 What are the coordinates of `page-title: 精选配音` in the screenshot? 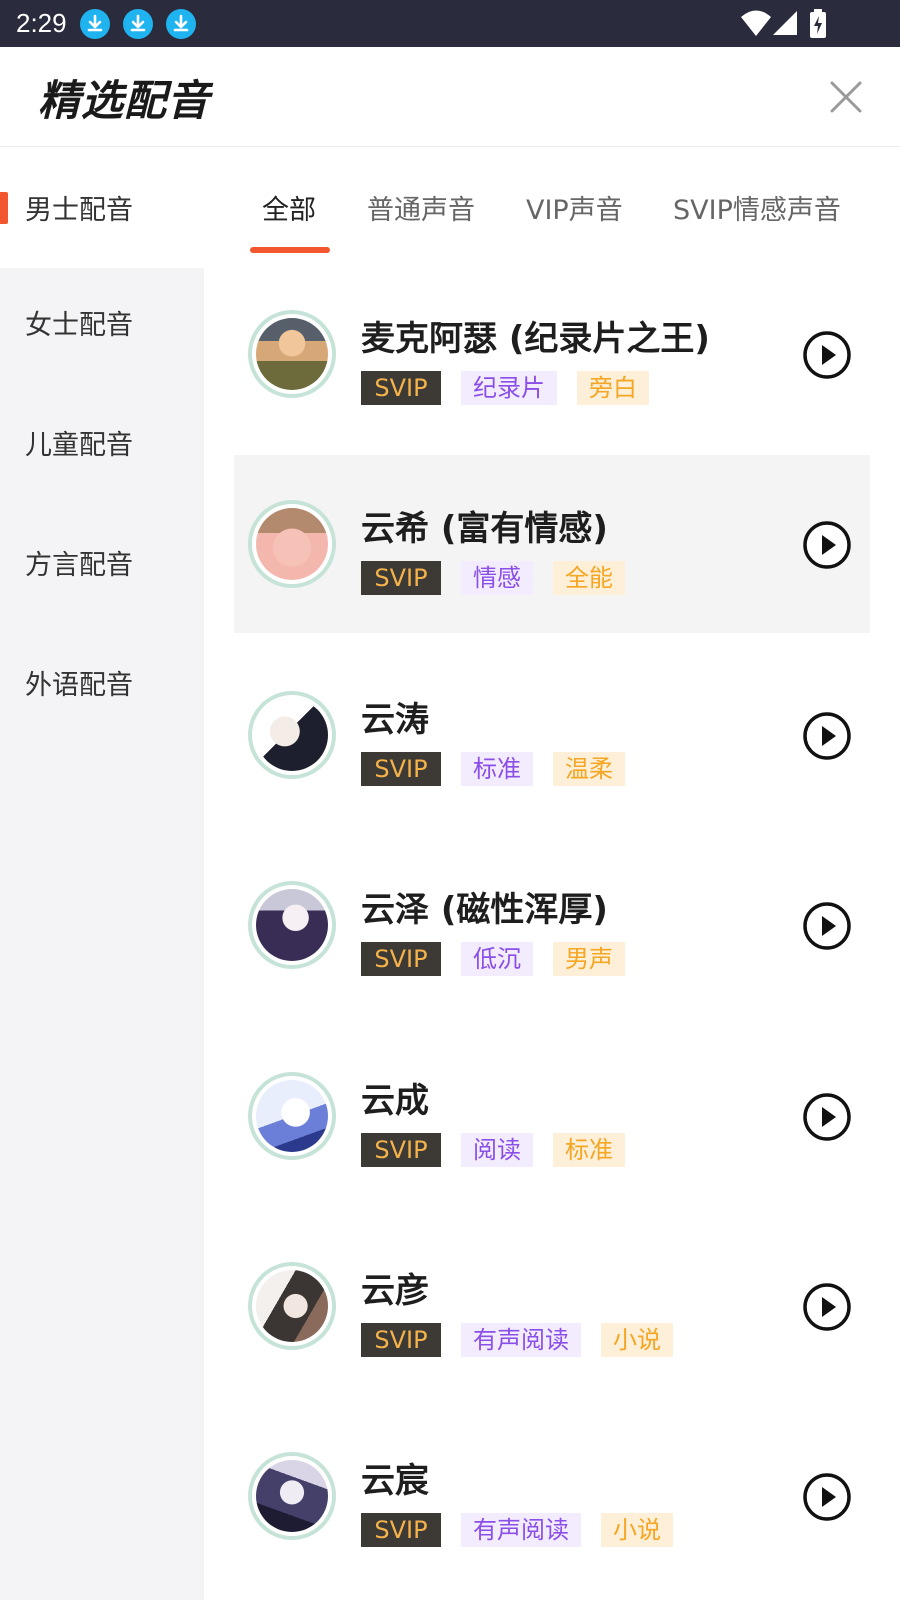 It's located at (124, 100).